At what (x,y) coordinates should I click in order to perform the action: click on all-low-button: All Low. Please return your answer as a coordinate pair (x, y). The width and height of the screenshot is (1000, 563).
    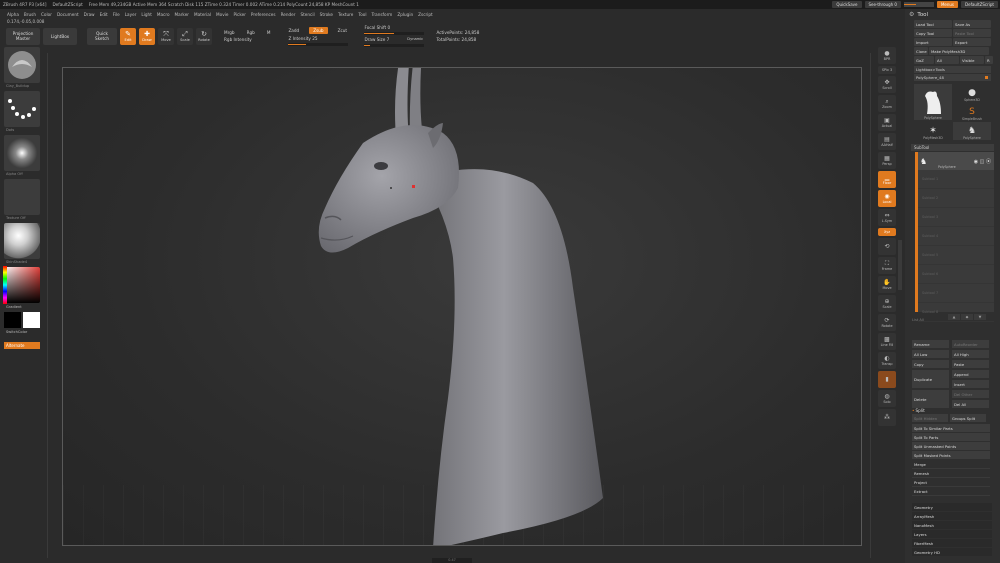
    Looking at the image, I should click on (930, 354).